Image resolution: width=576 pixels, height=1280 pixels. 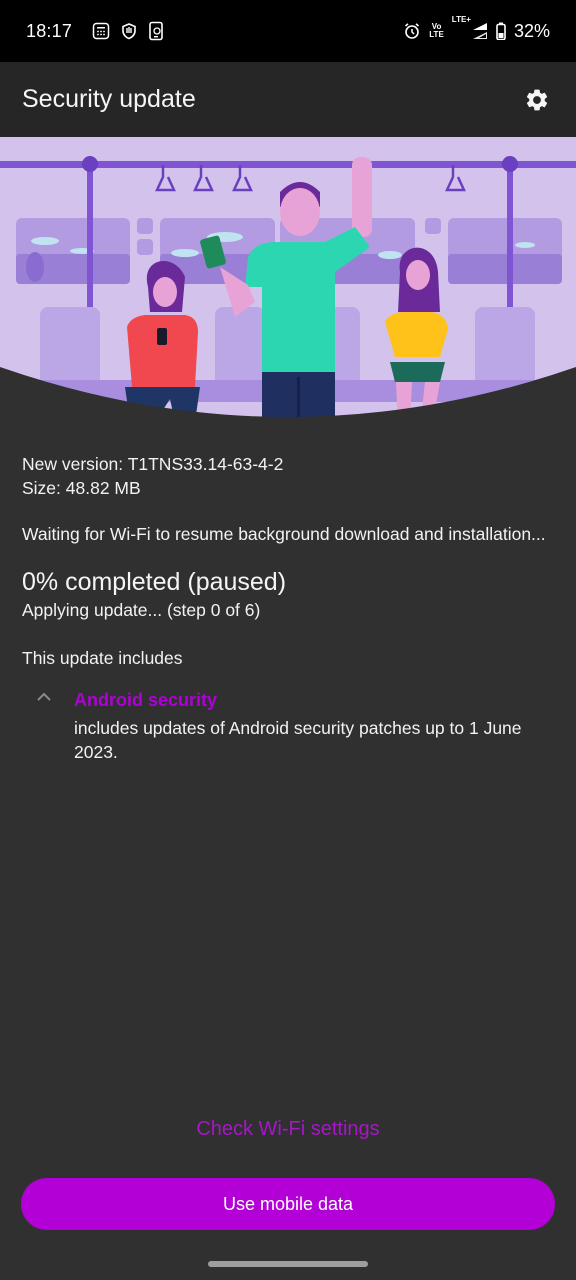 I want to click on collapse-toggle, so click(x=48, y=726).